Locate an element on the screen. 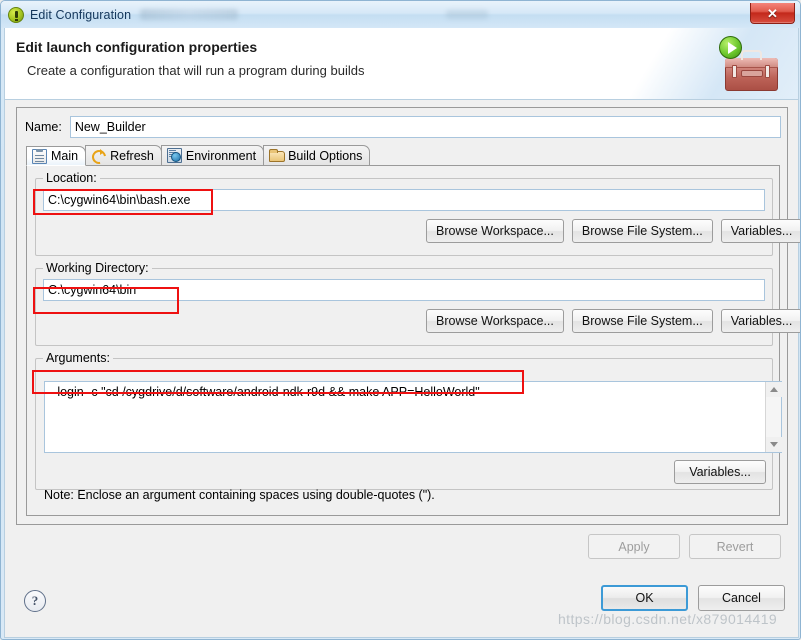 This screenshot has height=640, width=801. apply-revert-row: Apply Revert is located at coordinates (684, 546).